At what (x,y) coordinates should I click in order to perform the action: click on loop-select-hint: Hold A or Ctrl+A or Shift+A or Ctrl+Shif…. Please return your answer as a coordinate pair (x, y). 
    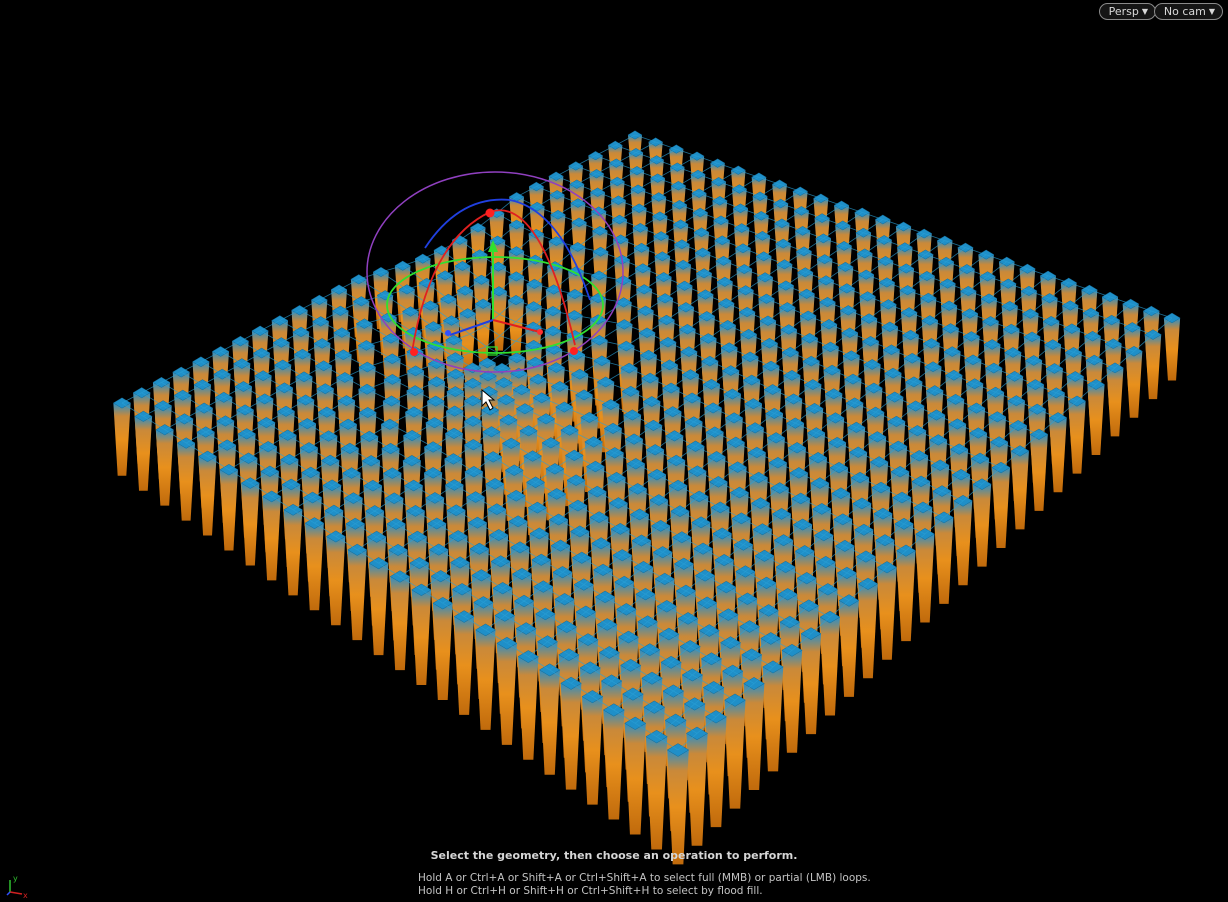
    Looking at the image, I should click on (644, 878).